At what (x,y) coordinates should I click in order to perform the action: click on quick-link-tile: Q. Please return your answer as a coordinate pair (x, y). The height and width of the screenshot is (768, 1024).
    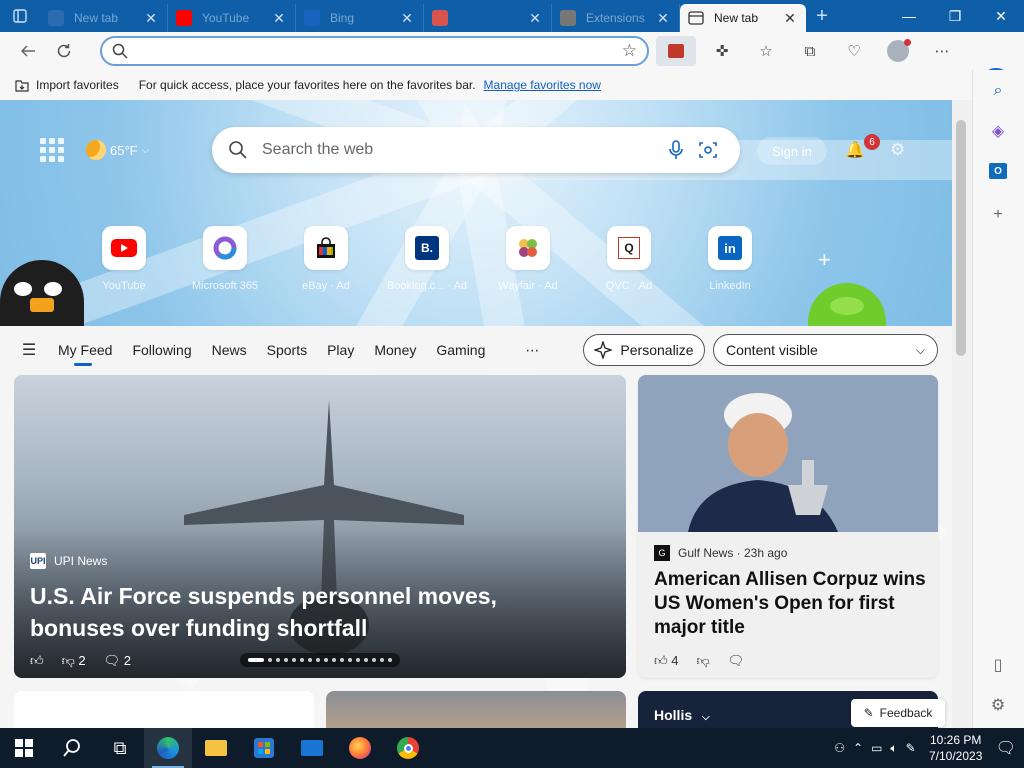
    Looking at the image, I should click on (629, 248).